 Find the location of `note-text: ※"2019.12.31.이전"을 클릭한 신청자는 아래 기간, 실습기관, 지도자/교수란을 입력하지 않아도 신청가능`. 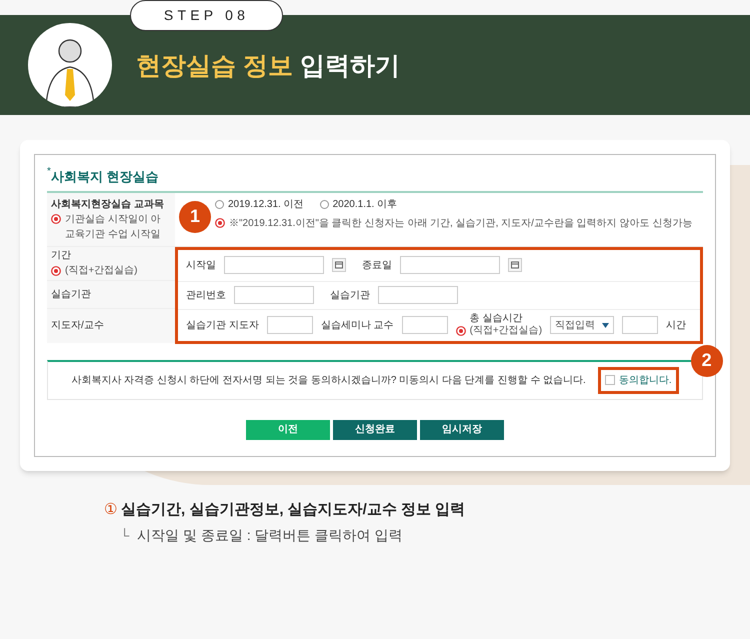

note-text: ※"2019.12.31.이전"을 클릭한 신청자는 아래 기간, 실습기관, 지도자/교수란을 입력하지 않아도 신청가능 is located at coordinates (460, 223).